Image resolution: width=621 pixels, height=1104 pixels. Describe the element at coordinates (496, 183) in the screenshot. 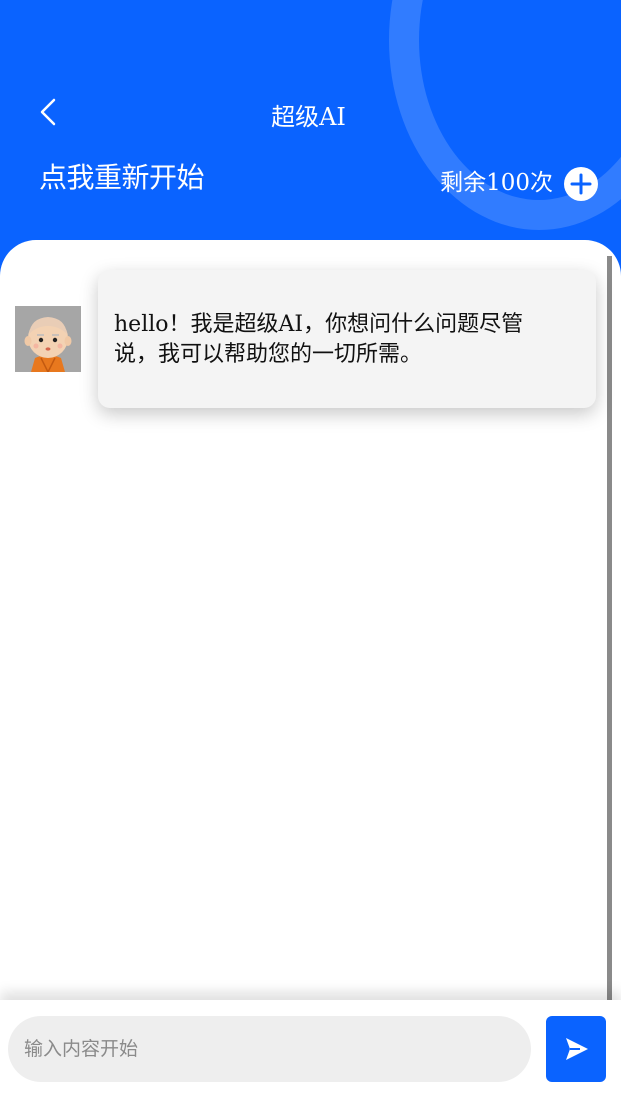

I see `remaining-count: 剩余100次` at that location.